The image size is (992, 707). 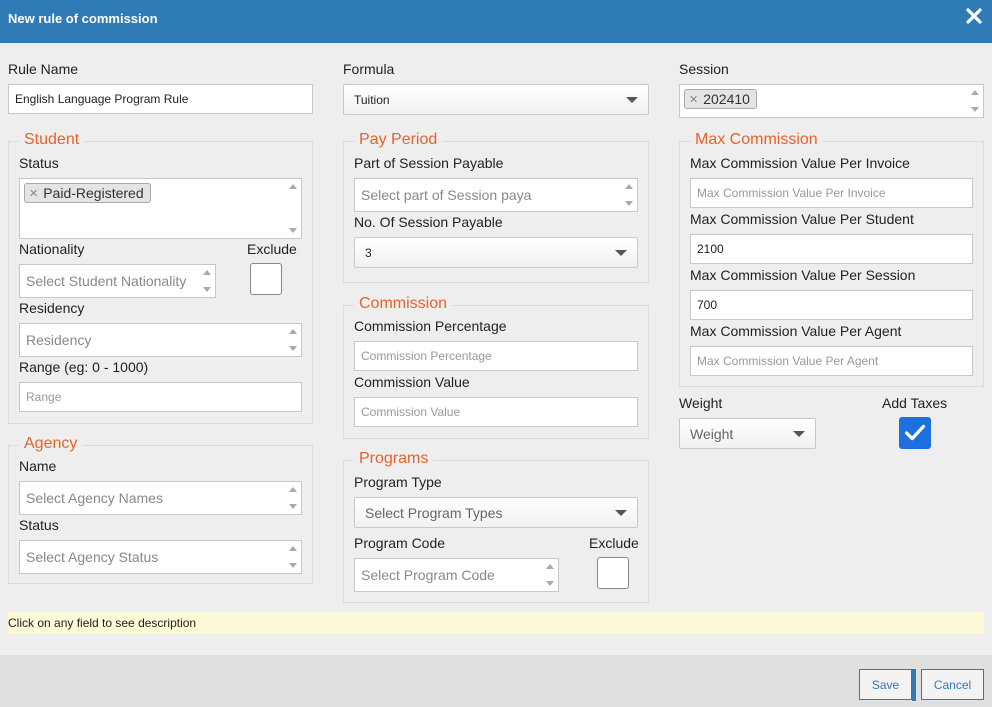 What do you see at coordinates (398, 482) in the screenshot?
I see `program-type-label: Program Type` at bounding box center [398, 482].